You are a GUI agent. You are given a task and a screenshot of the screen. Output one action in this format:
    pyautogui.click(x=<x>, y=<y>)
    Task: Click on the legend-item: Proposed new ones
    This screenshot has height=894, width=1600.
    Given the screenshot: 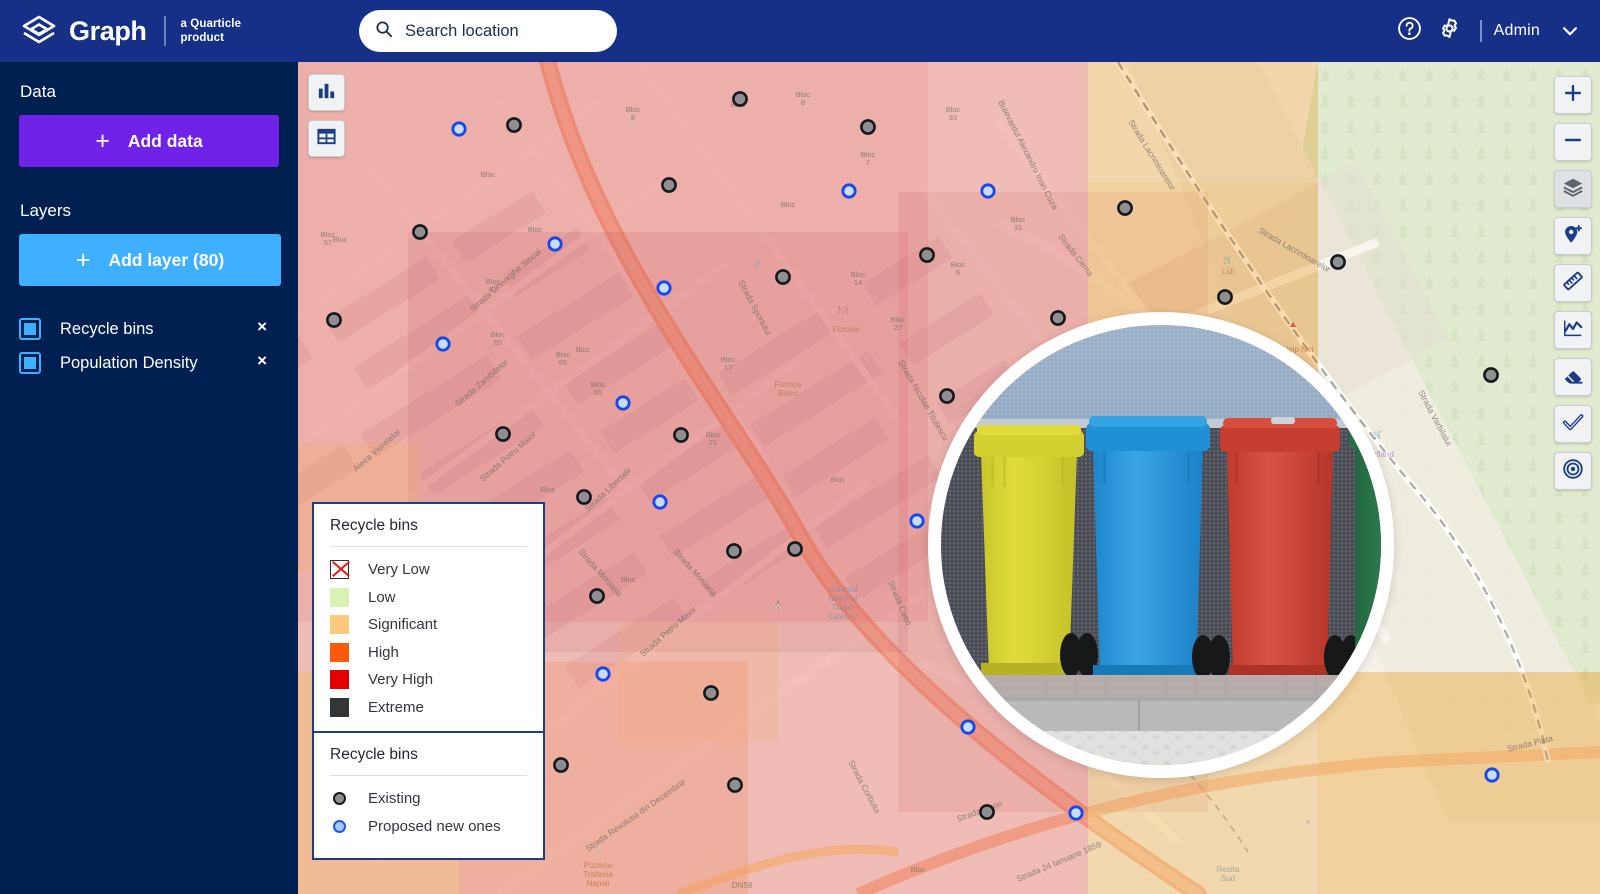 What is the action you would take?
    pyautogui.click(x=428, y=827)
    